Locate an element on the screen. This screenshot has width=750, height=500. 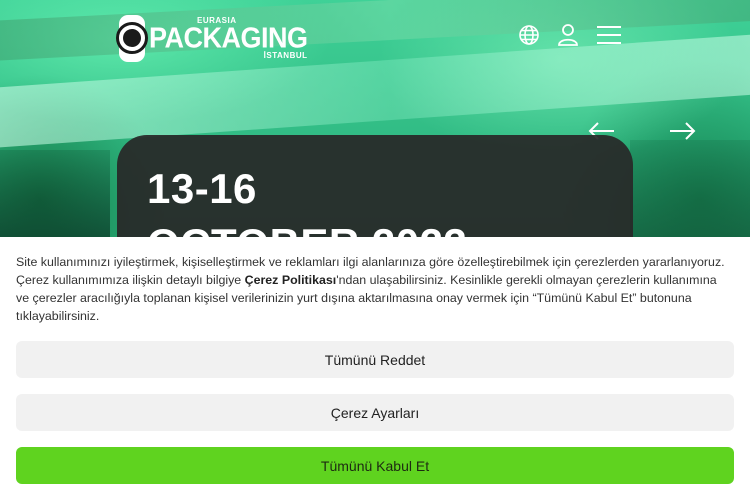
user-icon is located at coordinates (568, 35).